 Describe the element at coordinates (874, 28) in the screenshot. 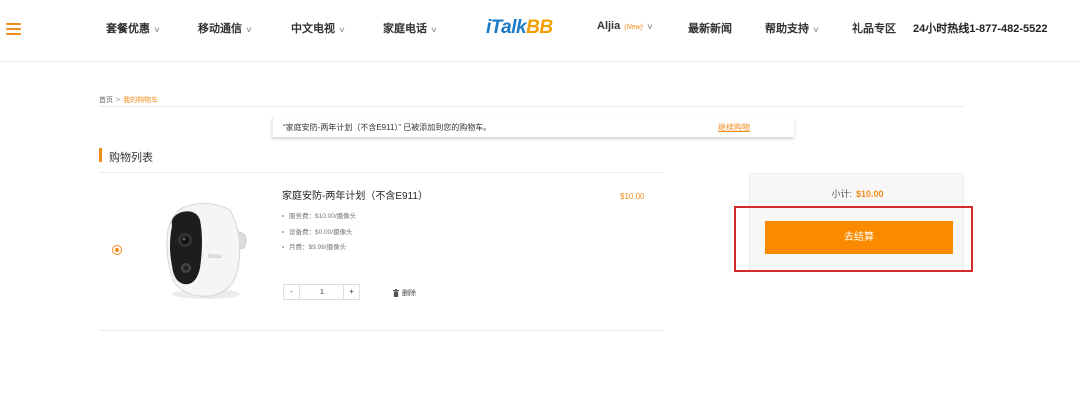

I see `nav-gifts: 礼品专区` at that location.